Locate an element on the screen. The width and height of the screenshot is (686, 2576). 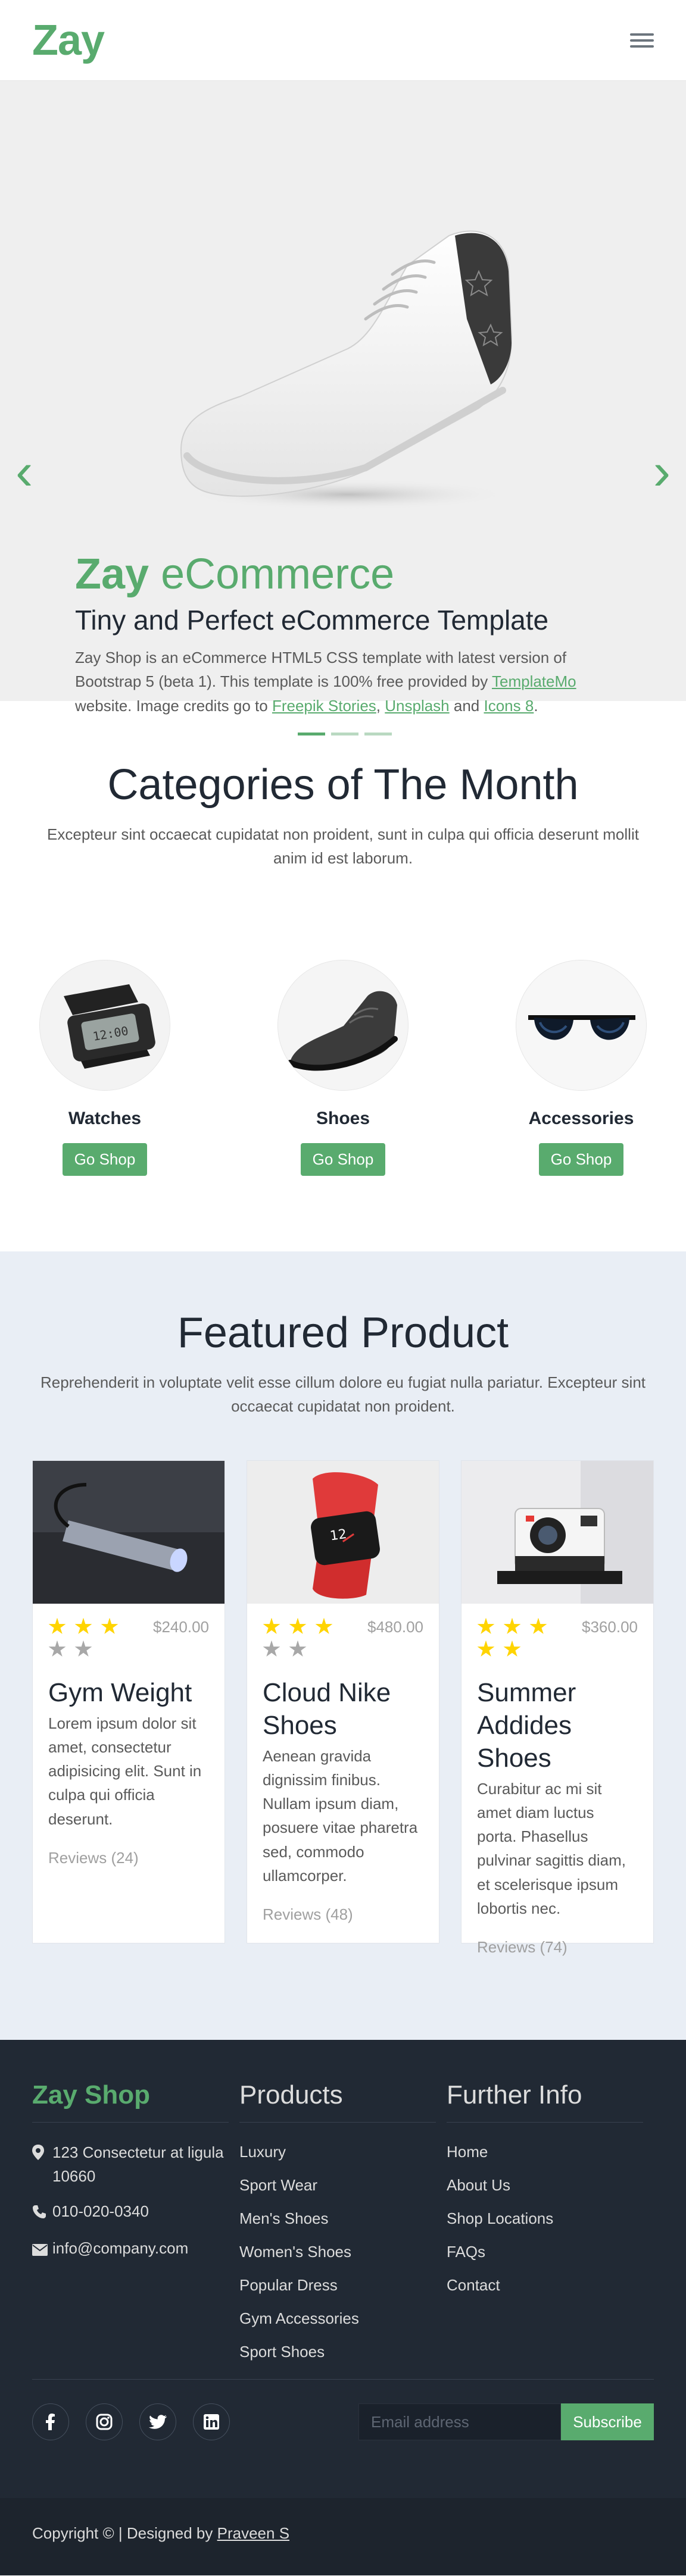
product-title: Cloud Nike Shoes is located at coordinates (343, 1709).